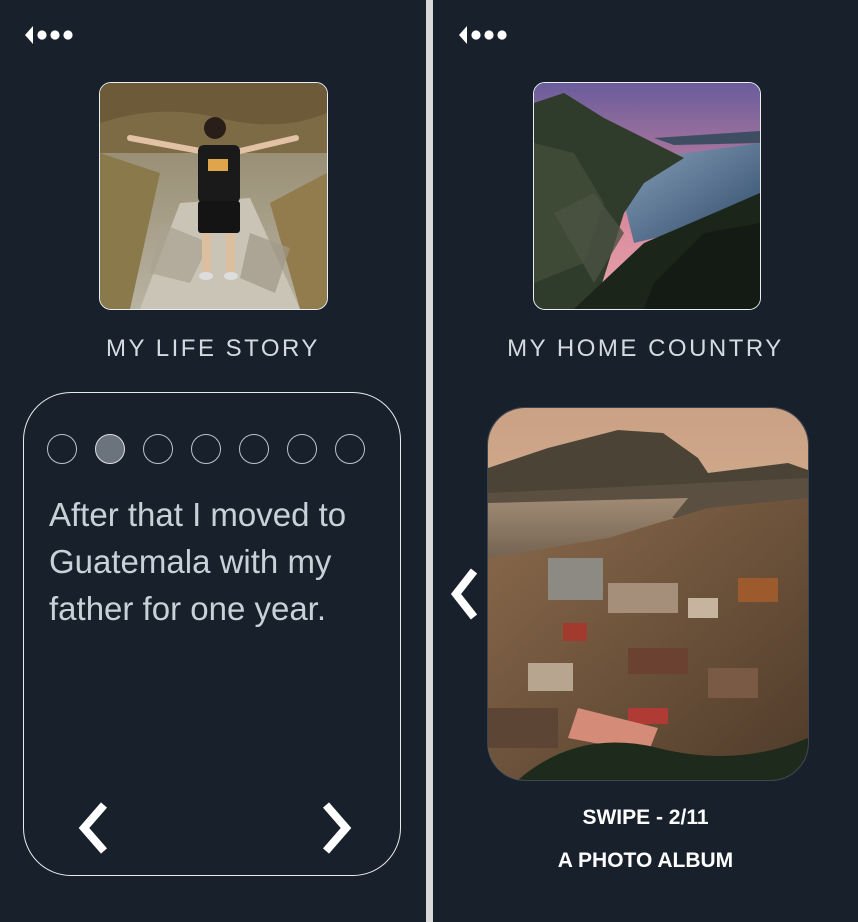 This screenshot has width=858, height=922. Describe the element at coordinates (645, 817) in the screenshot. I see `swipe-counter: SWIPE - 2/11` at that location.